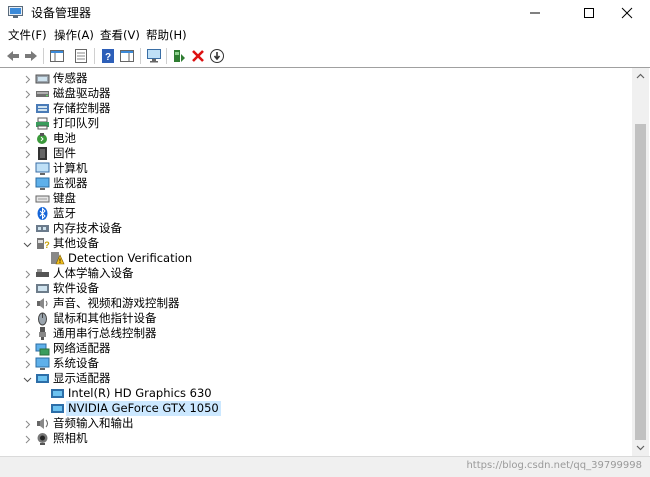 The width and height of the screenshot is (650, 477). Describe the element at coordinates (127, 56) in the screenshot. I see `action-pane-button` at that location.